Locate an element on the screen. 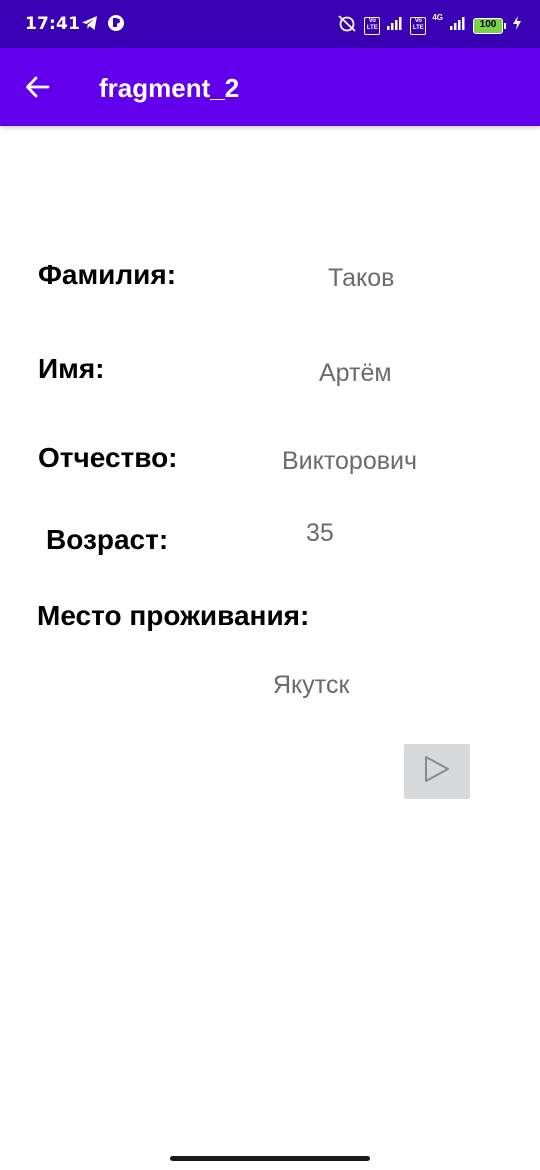 This screenshot has width=540, height=1170. volte-label-2: Vo LTE is located at coordinates (418, 24).